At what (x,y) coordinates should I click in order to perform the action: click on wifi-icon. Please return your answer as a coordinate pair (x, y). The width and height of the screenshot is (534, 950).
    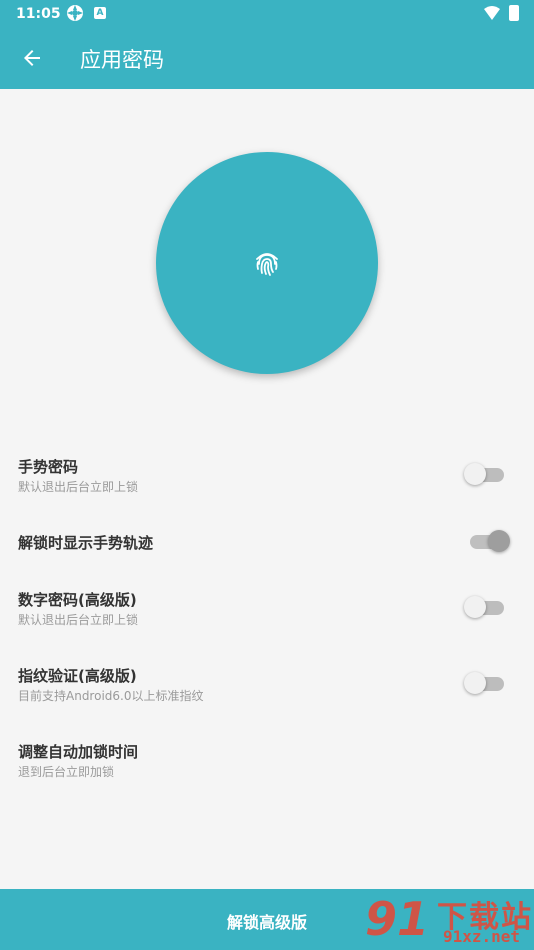
    Looking at the image, I should click on (492, 13).